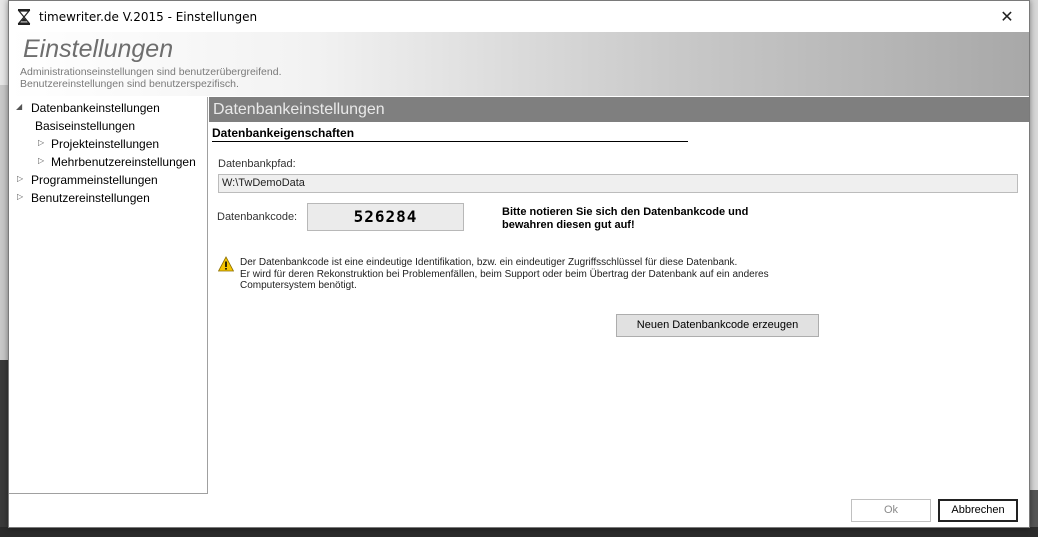 The height and width of the screenshot is (537, 1038). Describe the element at coordinates (450, 134) in the screenshot. I see `section-title: Datenbankeigenschaften` at that location.